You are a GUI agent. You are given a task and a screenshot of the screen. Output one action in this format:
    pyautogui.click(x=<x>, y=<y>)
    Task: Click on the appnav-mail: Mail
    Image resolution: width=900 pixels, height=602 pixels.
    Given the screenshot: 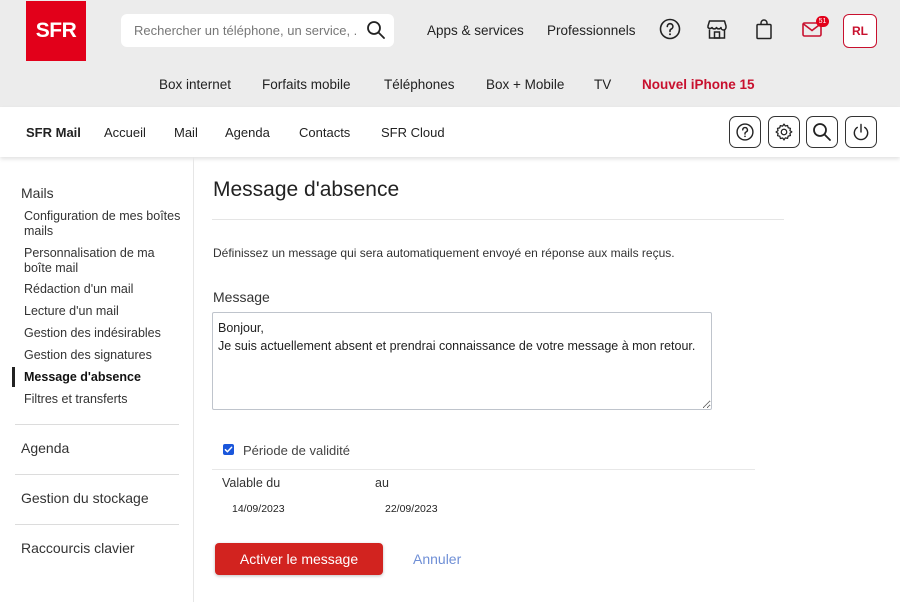 What is the action you would take?
    pyautogui.click(x=186, y=132)
    